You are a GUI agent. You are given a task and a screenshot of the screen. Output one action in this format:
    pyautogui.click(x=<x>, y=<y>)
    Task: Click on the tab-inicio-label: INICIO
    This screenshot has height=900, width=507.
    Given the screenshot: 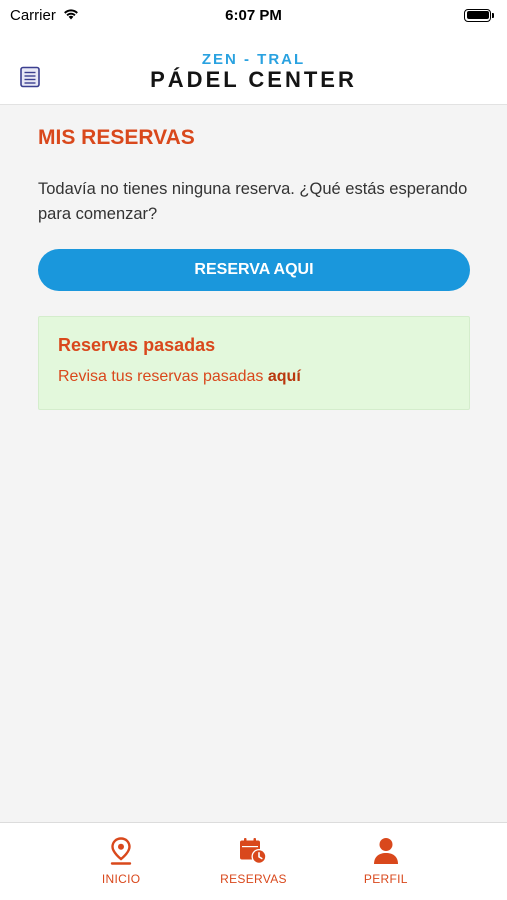 What is the action you would take?
    pyautogui.click(x=121, y=879)
    